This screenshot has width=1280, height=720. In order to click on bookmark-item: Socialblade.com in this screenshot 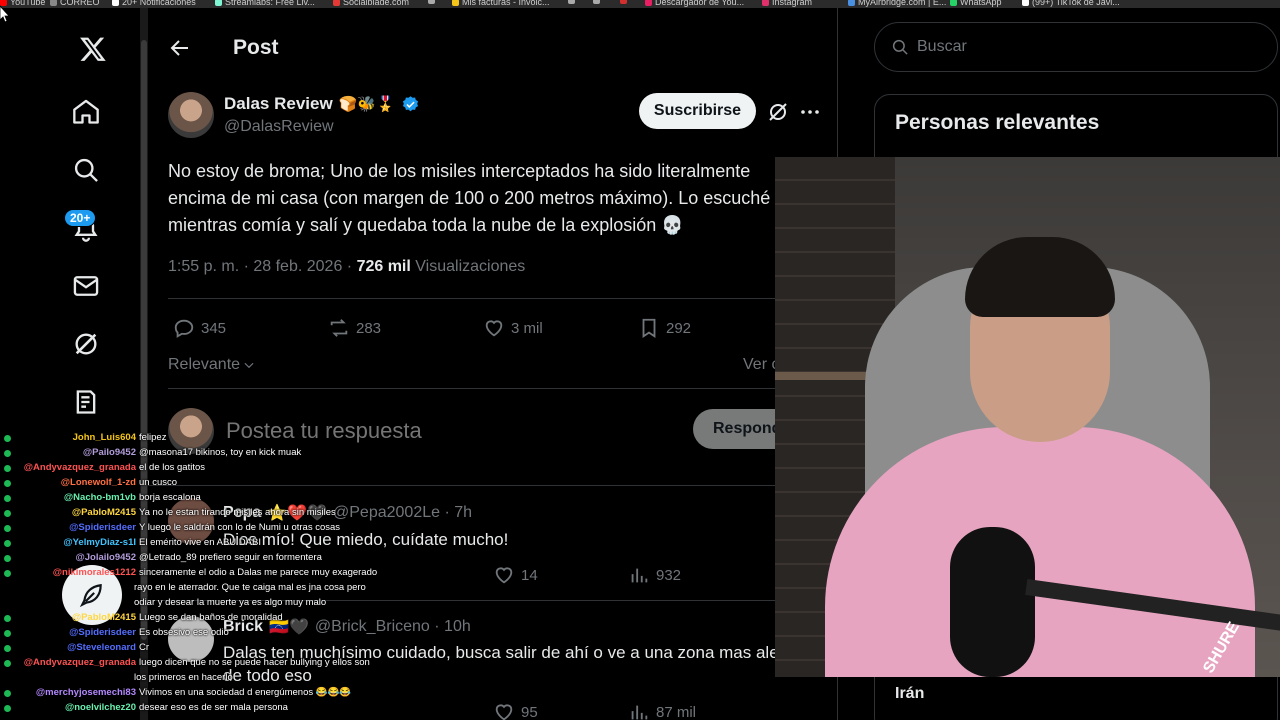, I will do `click(371, 3)`.